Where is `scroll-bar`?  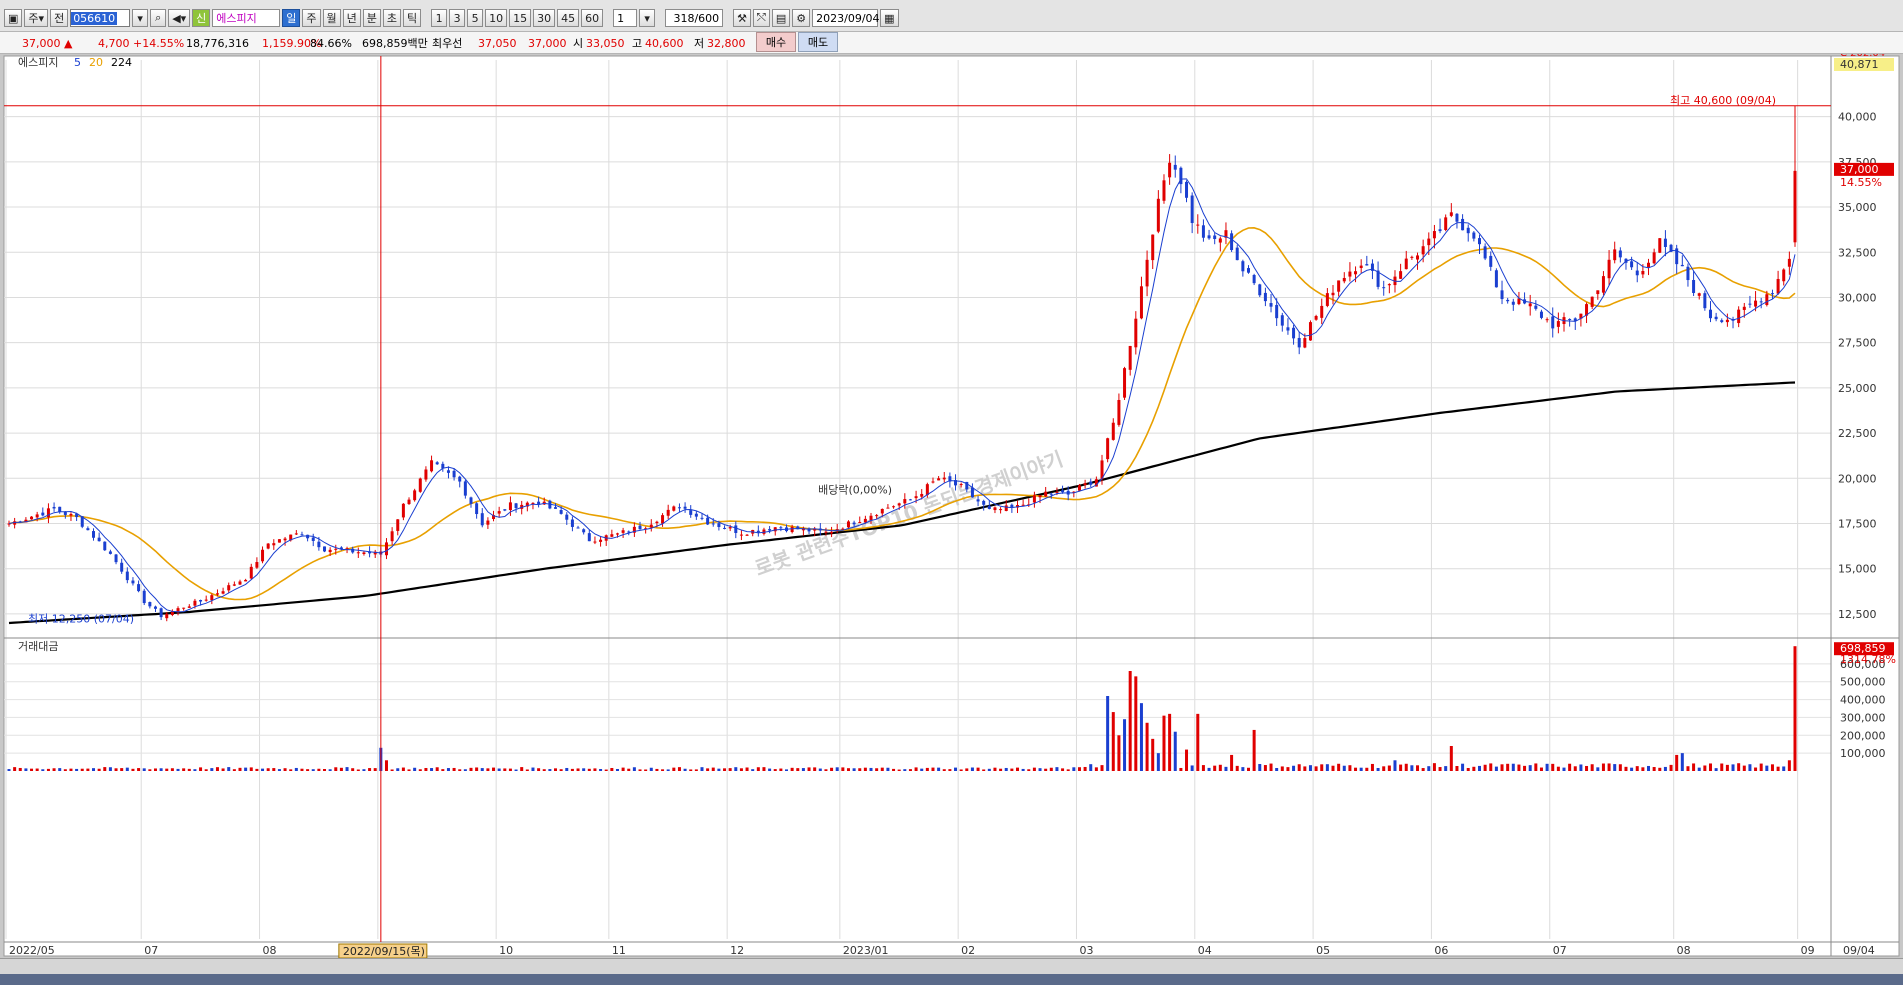
scroll-bar is located at coordinates (951, 966).